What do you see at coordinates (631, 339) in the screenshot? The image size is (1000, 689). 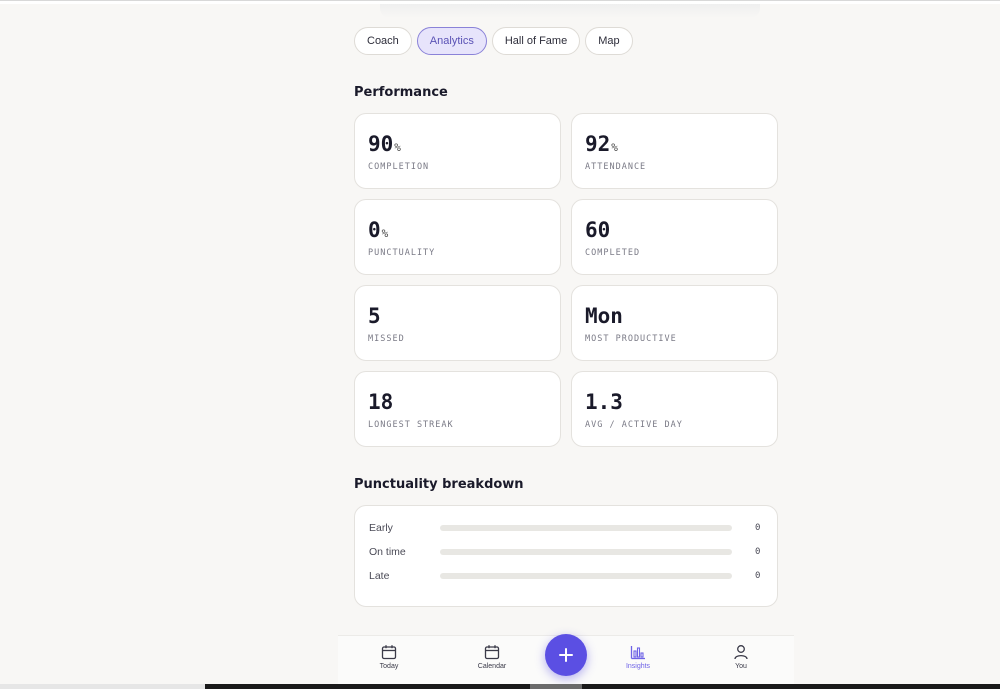 I see `stat-label: MOST PRODUCTIVE` at bounding box center [631, 339].